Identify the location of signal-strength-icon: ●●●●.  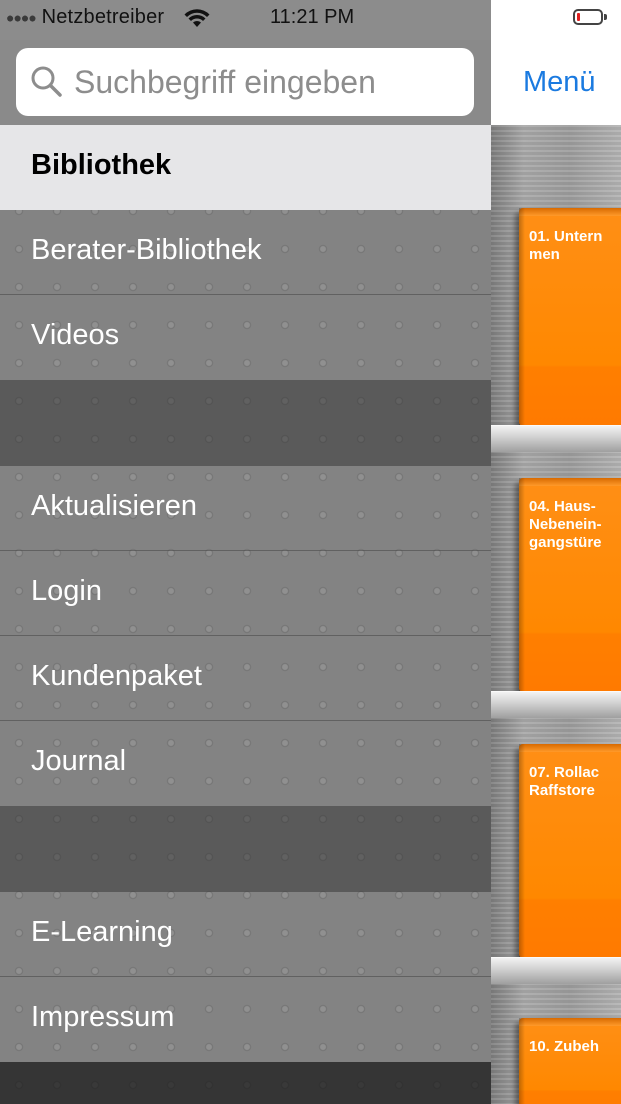
(21, 17).